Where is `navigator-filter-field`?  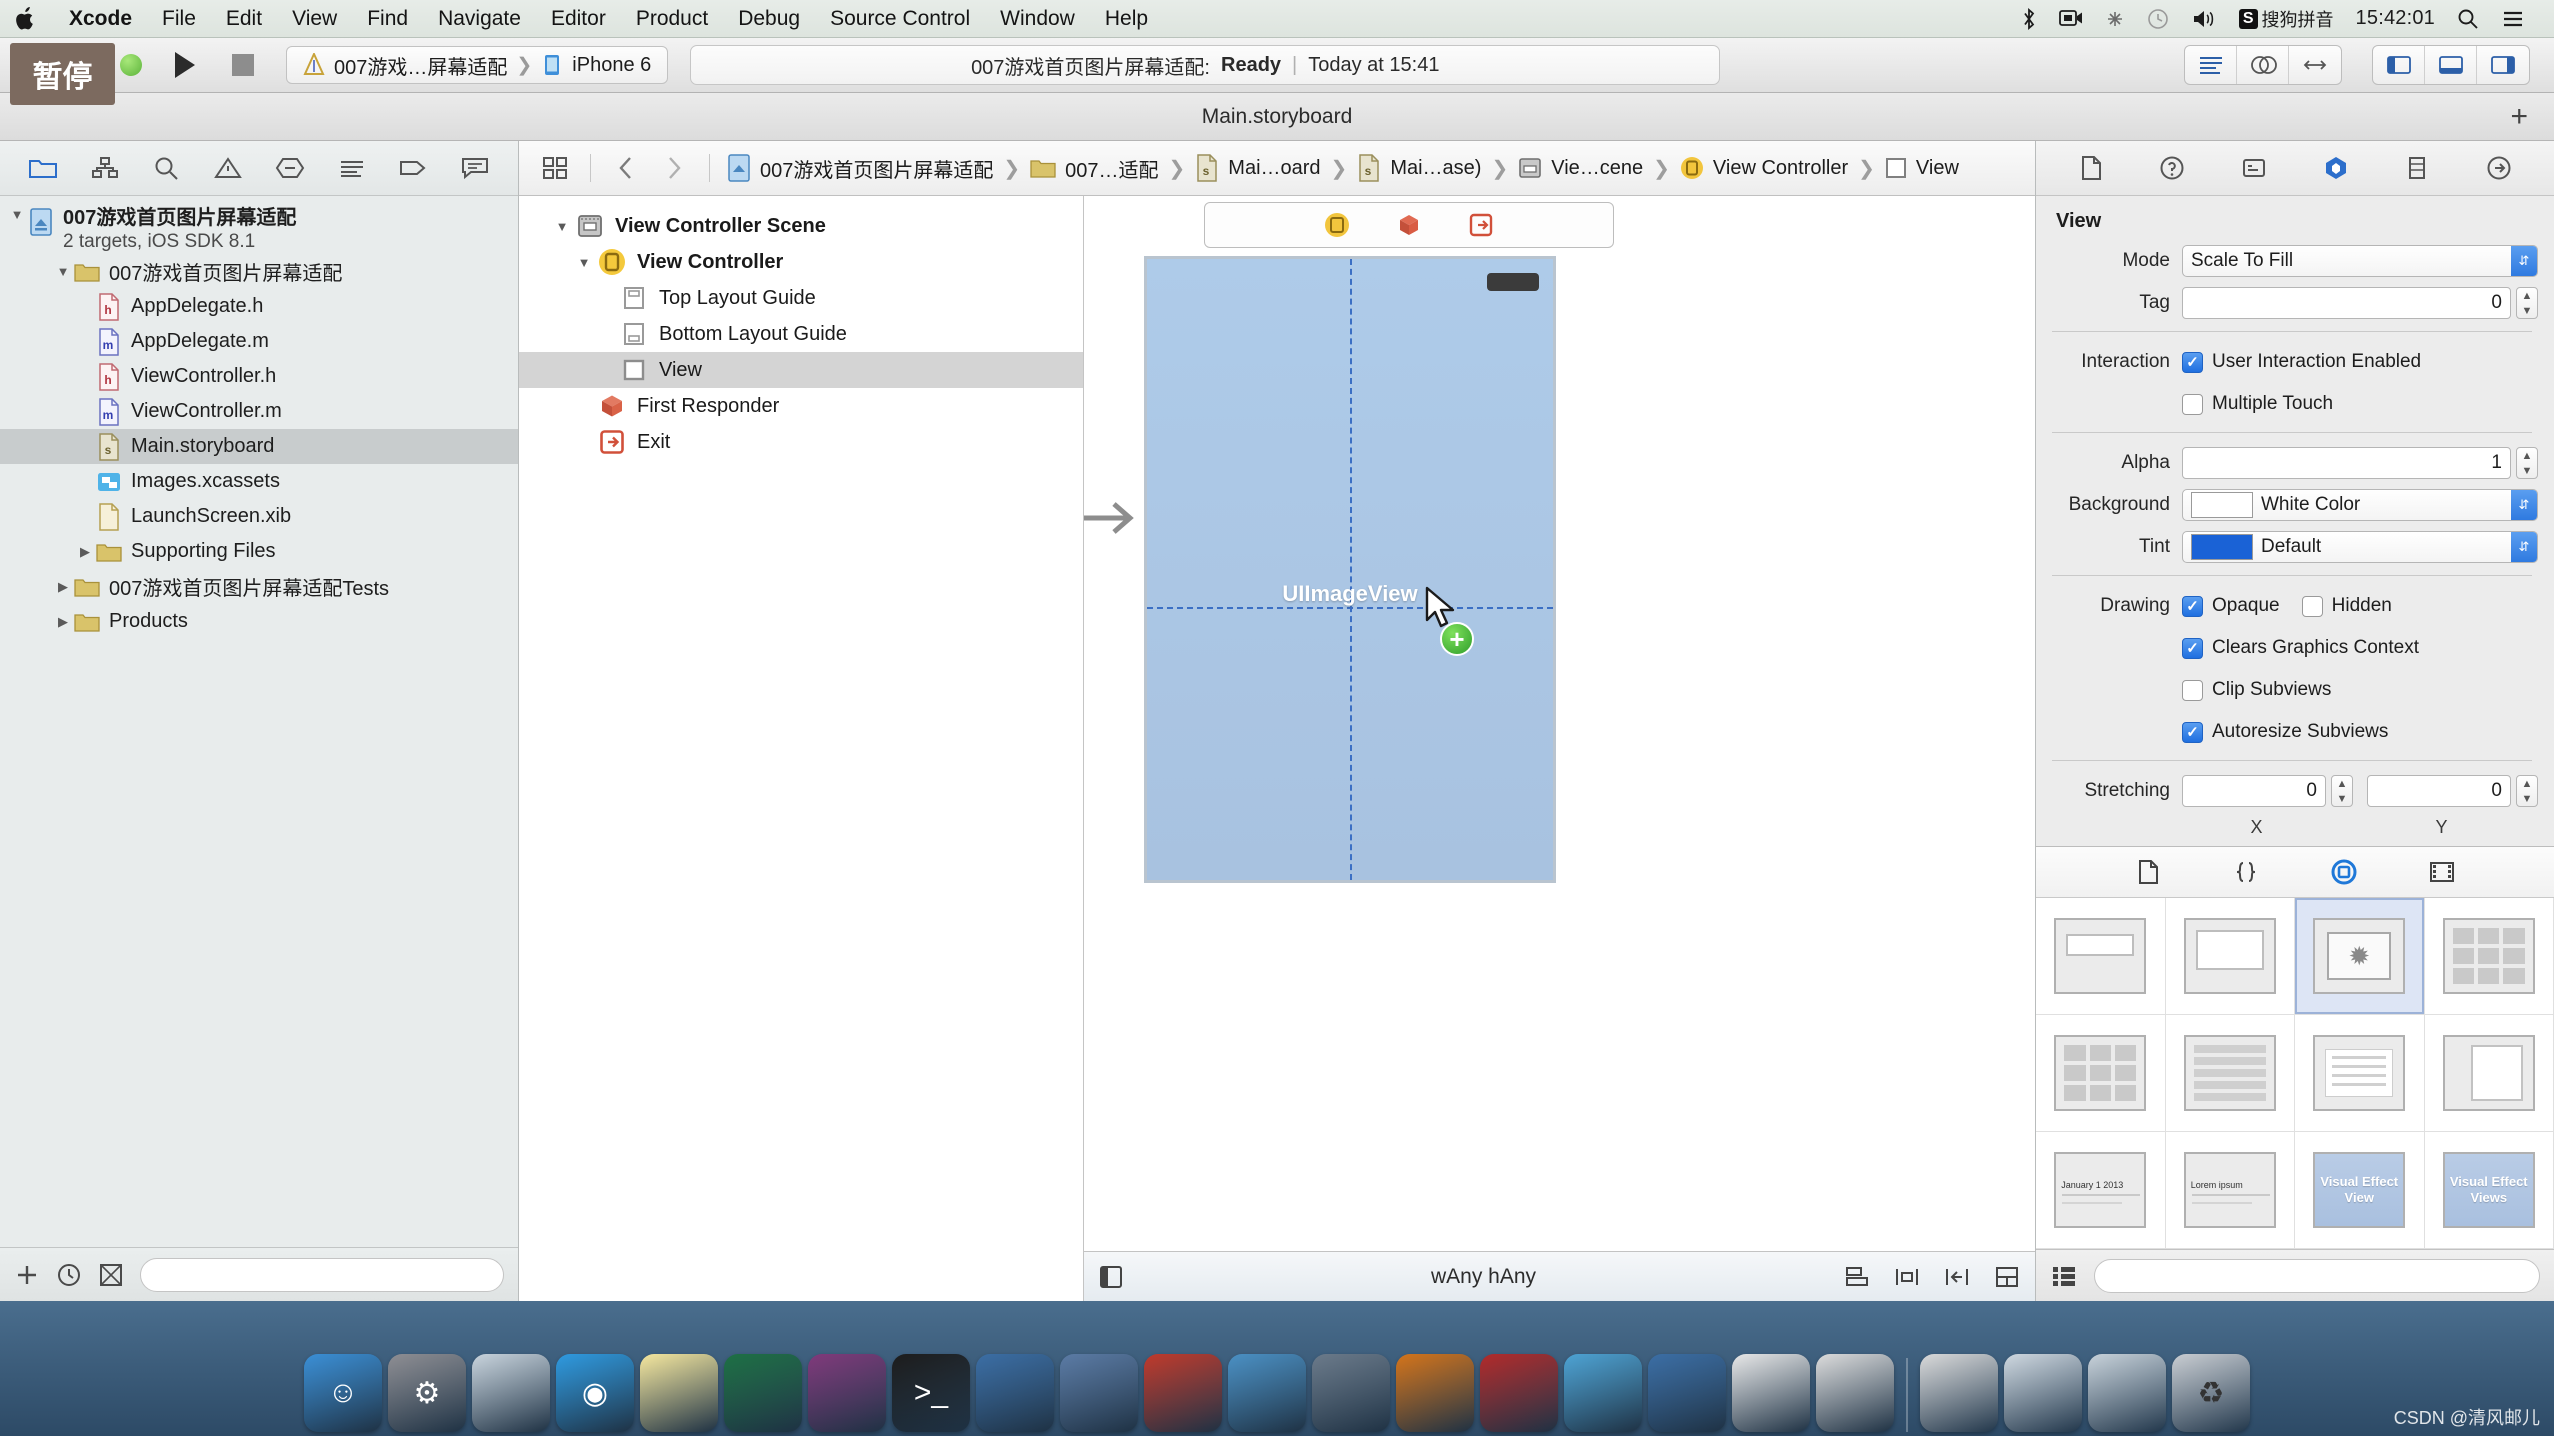 navigator-filter-field is located at coordinates (322, 1274).